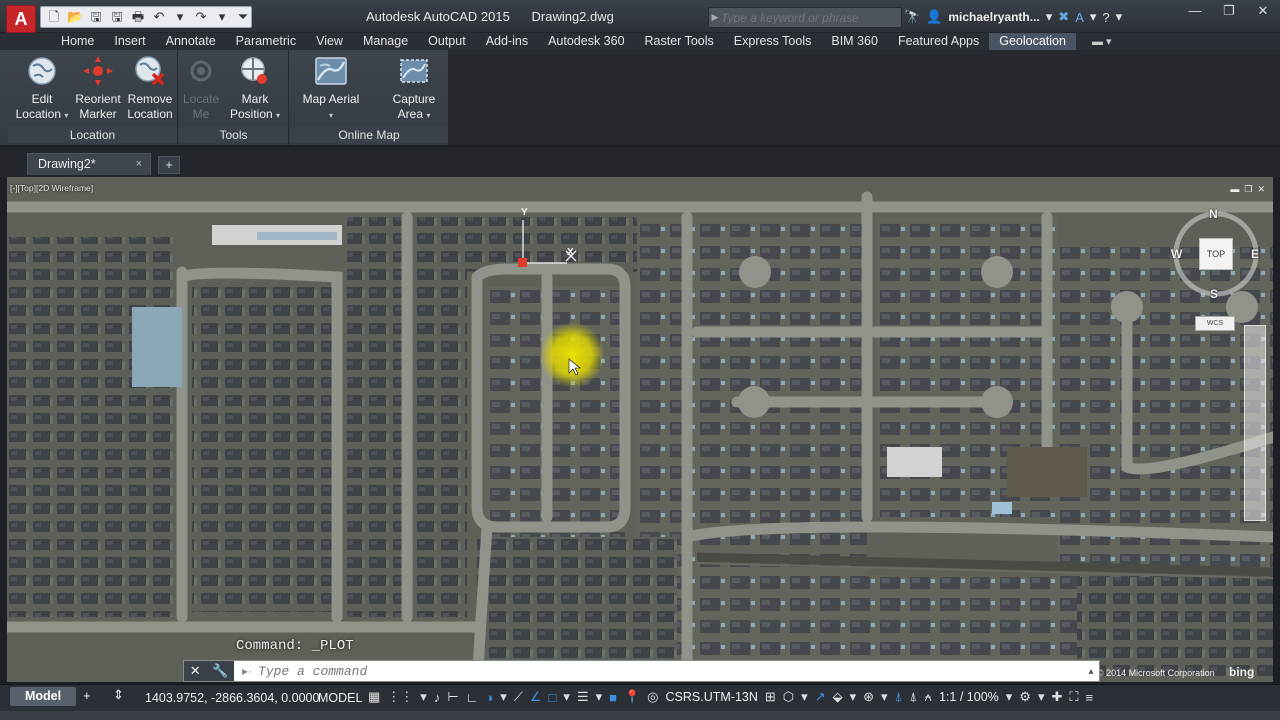 This screenshot has width=1280, height=720. Describe the element at coordinates (912, 17) in the screenshot. I see `binoculars-icon: 🔭` at that location.